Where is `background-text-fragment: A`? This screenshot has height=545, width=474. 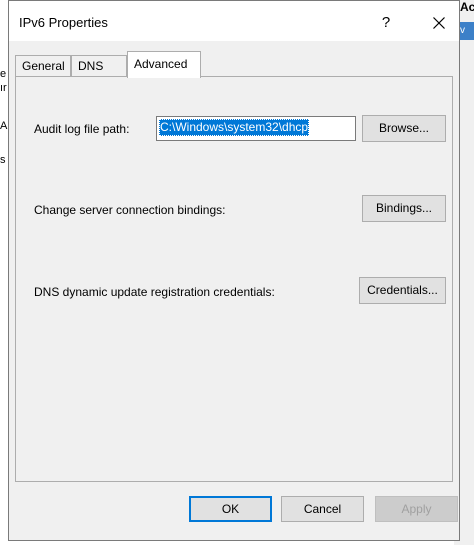 background-text-fragment: A is located at coordinates (4, 126).